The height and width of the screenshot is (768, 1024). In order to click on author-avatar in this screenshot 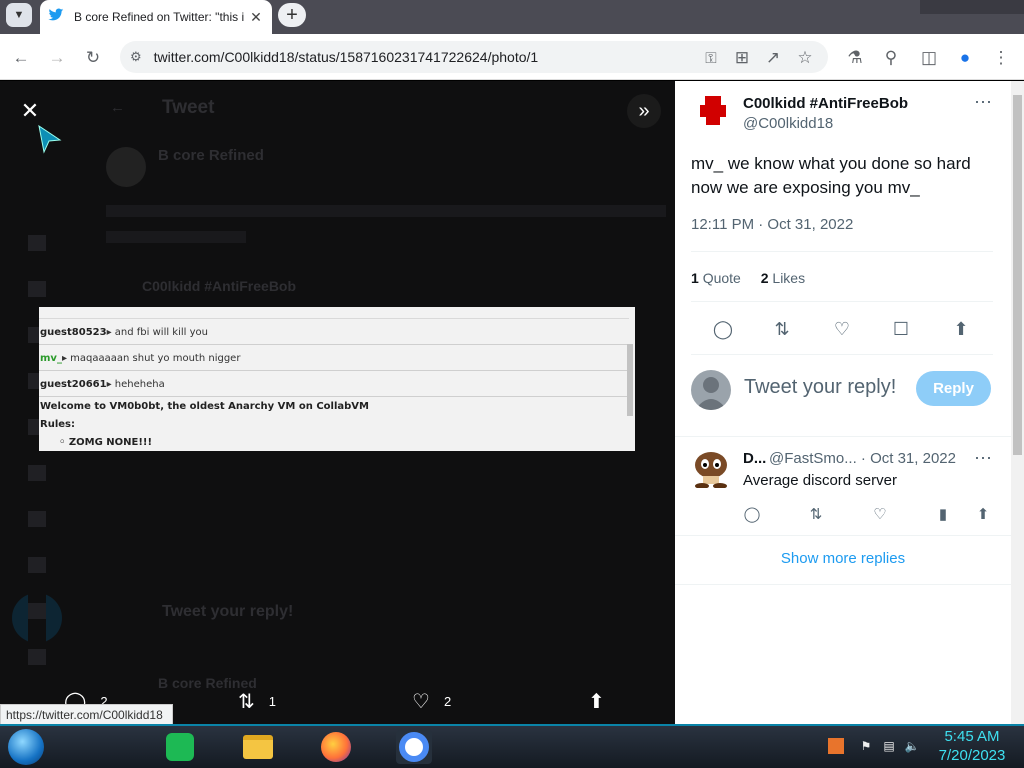, I will do `click(713, 110)`.